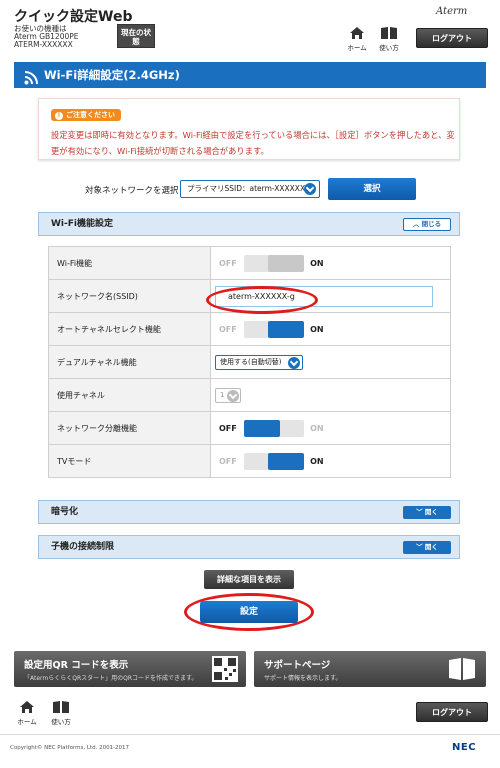  What do you see at coordinates (65, 512) in the screenshot?
I see `encryption-title: 暗号化` at bounding box center [65, 512].